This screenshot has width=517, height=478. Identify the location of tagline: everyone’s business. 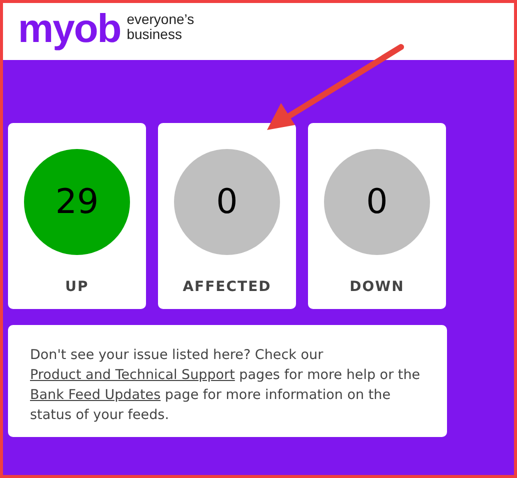
(160, 27).